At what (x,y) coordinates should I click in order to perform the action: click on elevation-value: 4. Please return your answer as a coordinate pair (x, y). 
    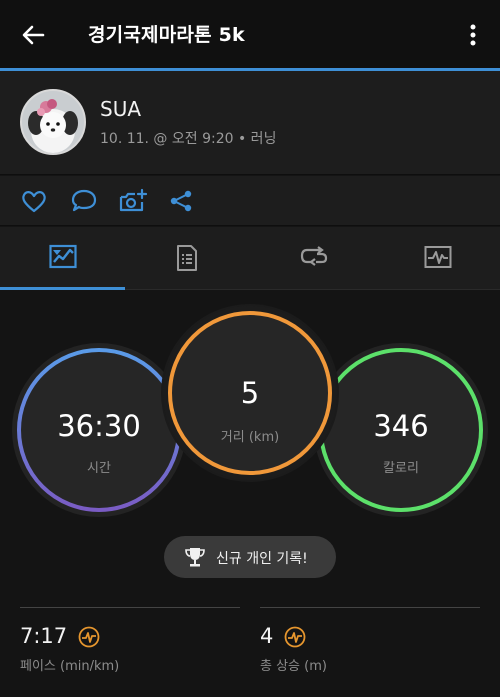
    Looking at the image, I should click on (267, 636).